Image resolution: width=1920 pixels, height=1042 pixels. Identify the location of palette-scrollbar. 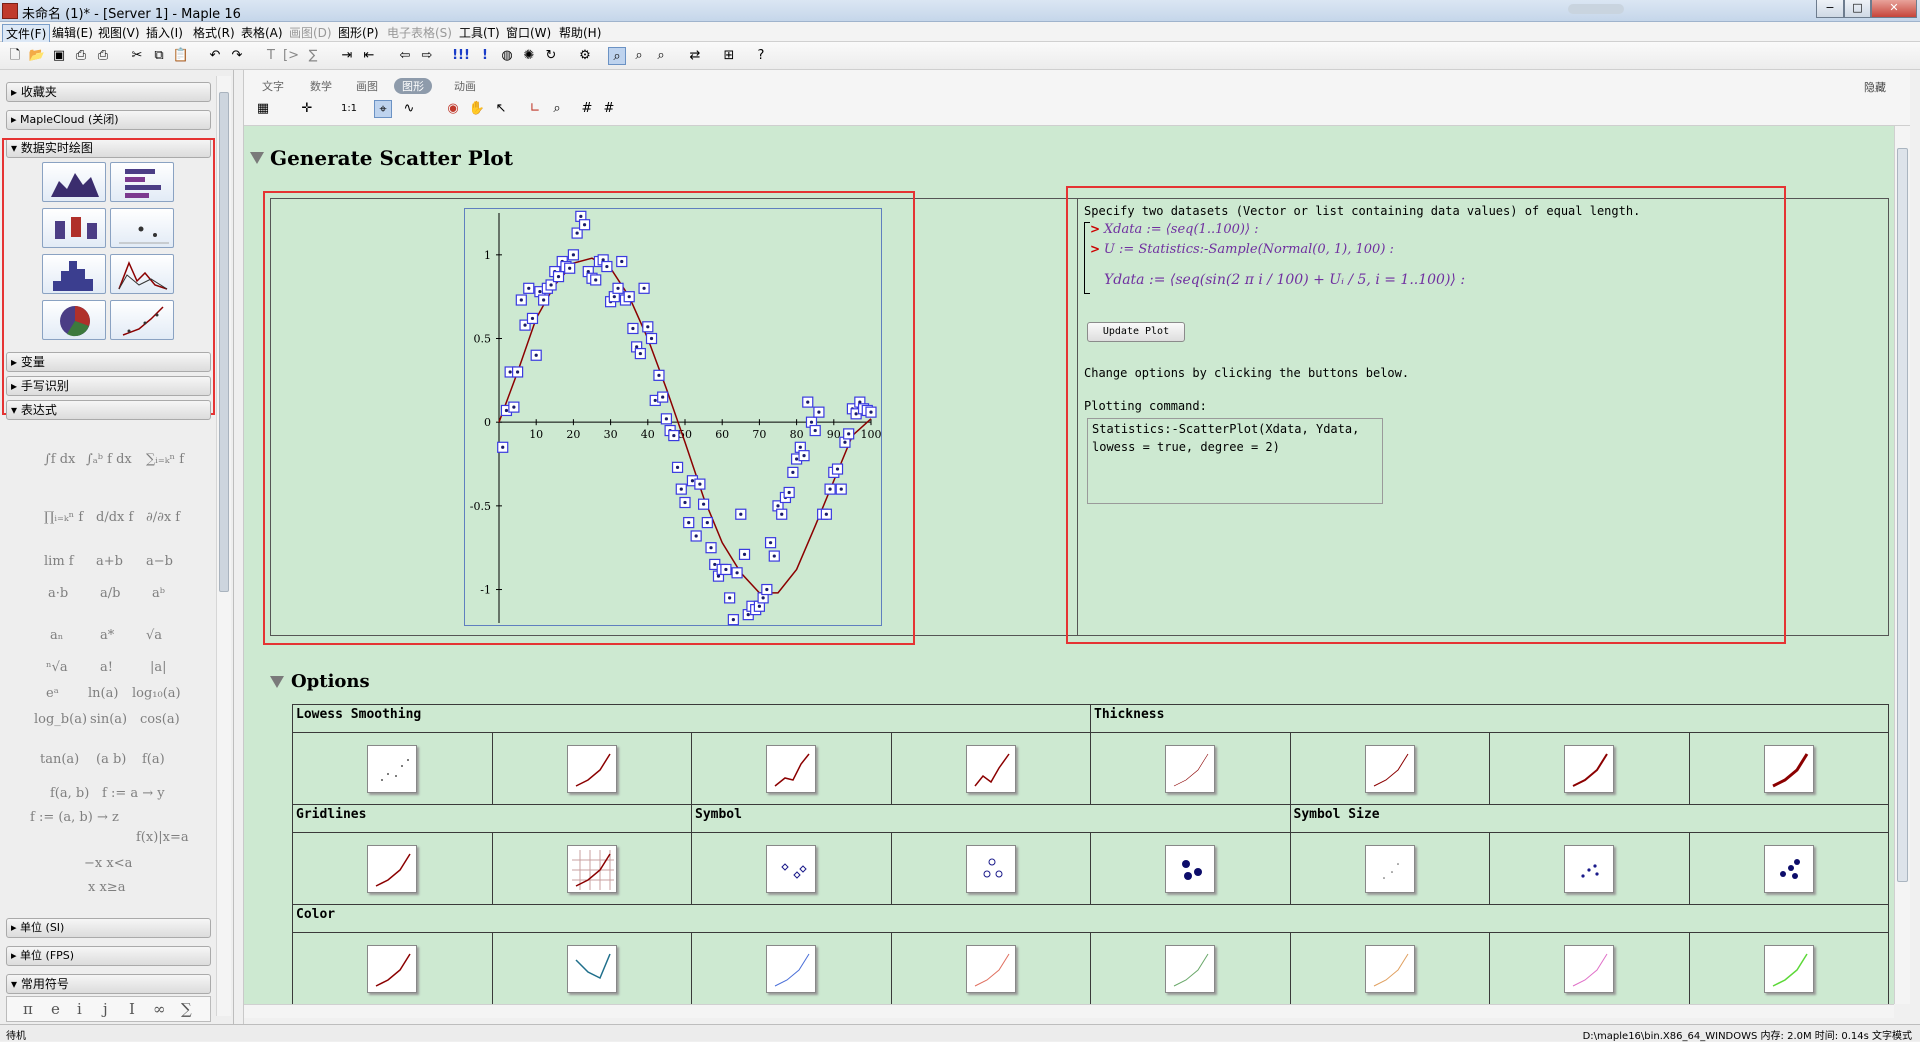
(223, 546).